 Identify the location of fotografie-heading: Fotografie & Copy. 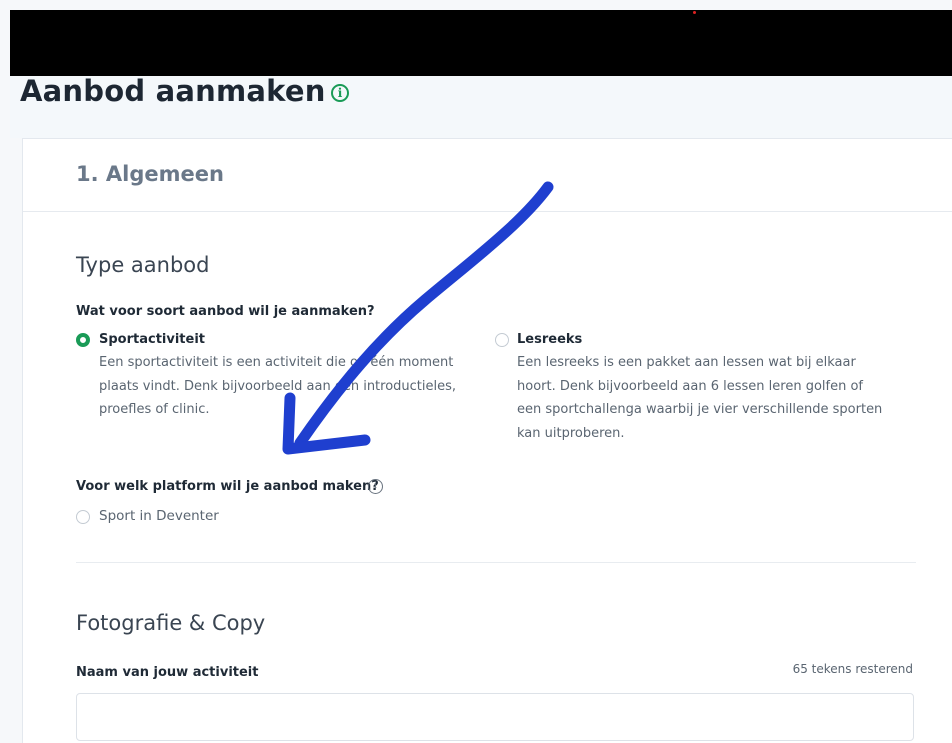
(171, 623).